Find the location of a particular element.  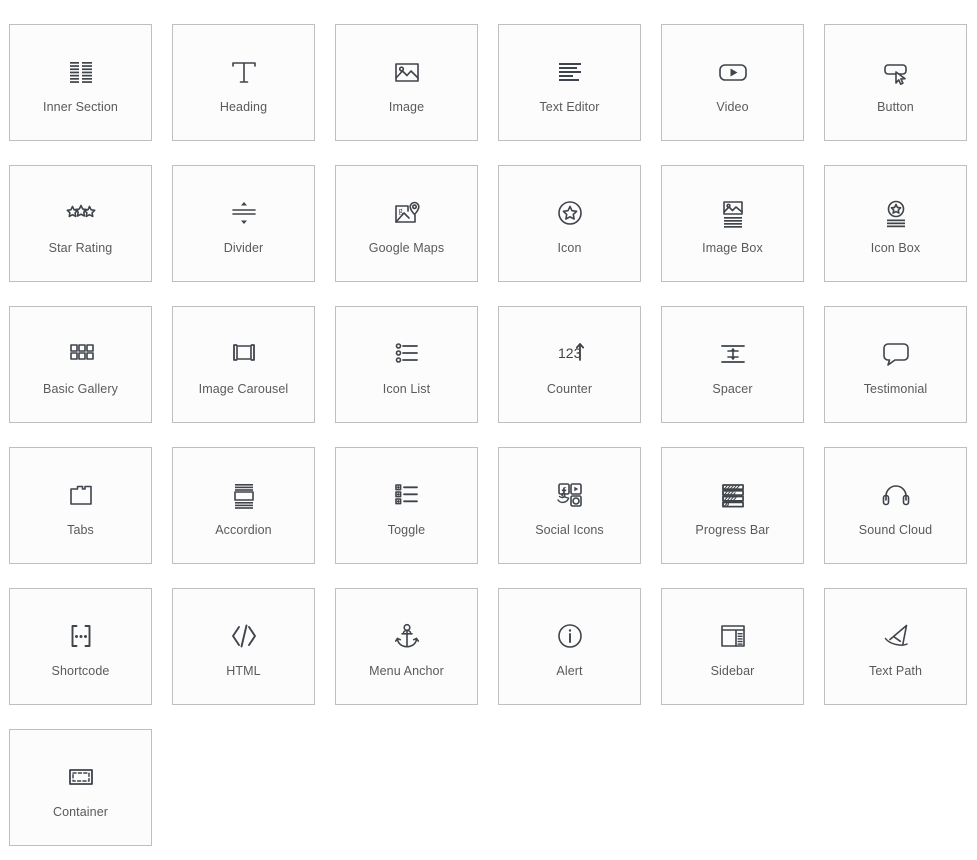

widget-label: Counter is located at coordinates (569, 389).